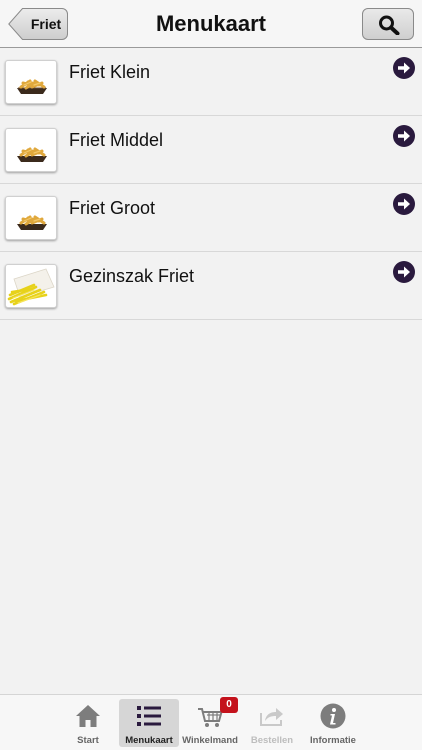 This screenshot has height=750, width=422. Describe the element at coordinates (110, 72) in the screenshot. I see `menu-item-label: Friet Klein` at that location.